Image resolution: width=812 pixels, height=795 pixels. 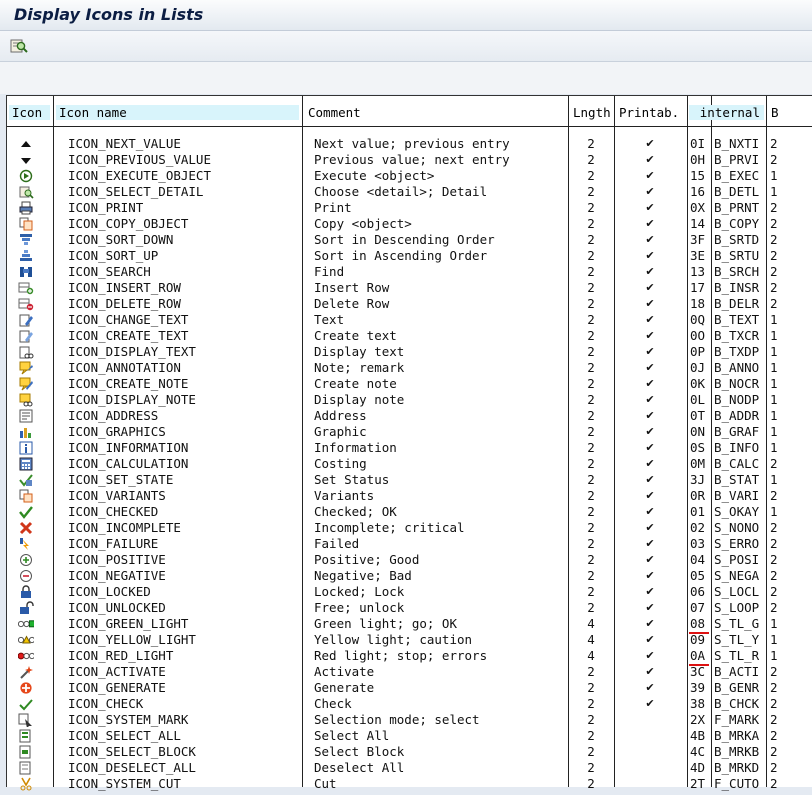 What do you see at coordinates (409, 592) in the screenshot?
I see `table-row: ICON_LOCKED Locked; Lock 2 ✔ 06 S_LOCL 2` at bounding box center [409, 592].